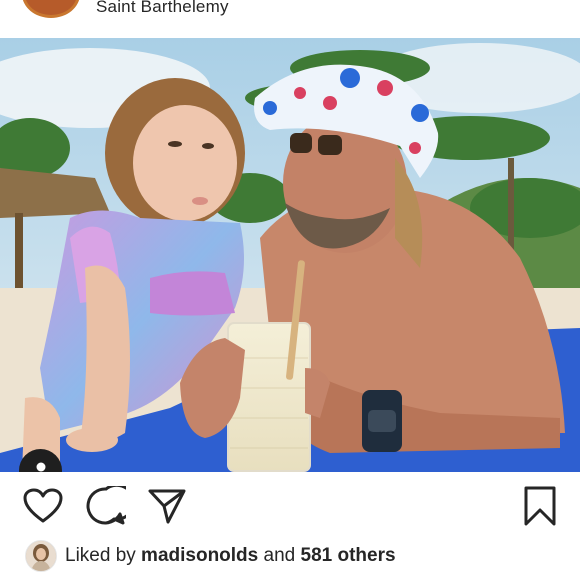 The image size is (580, 580). I want to click on post-header: Saint Barthelemy, so click(290, 19).